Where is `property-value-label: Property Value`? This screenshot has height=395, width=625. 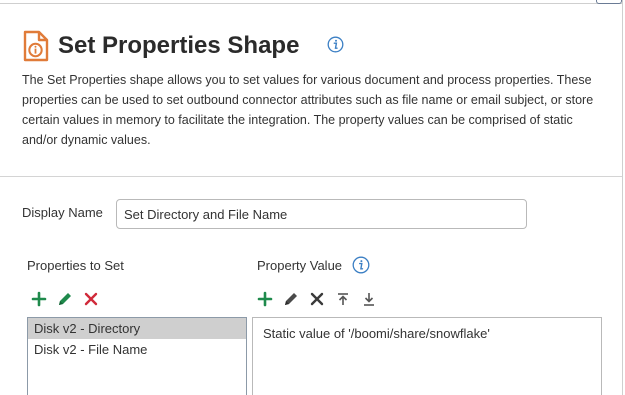
property-value-label: Property Value is located at coordinates (300, 265).